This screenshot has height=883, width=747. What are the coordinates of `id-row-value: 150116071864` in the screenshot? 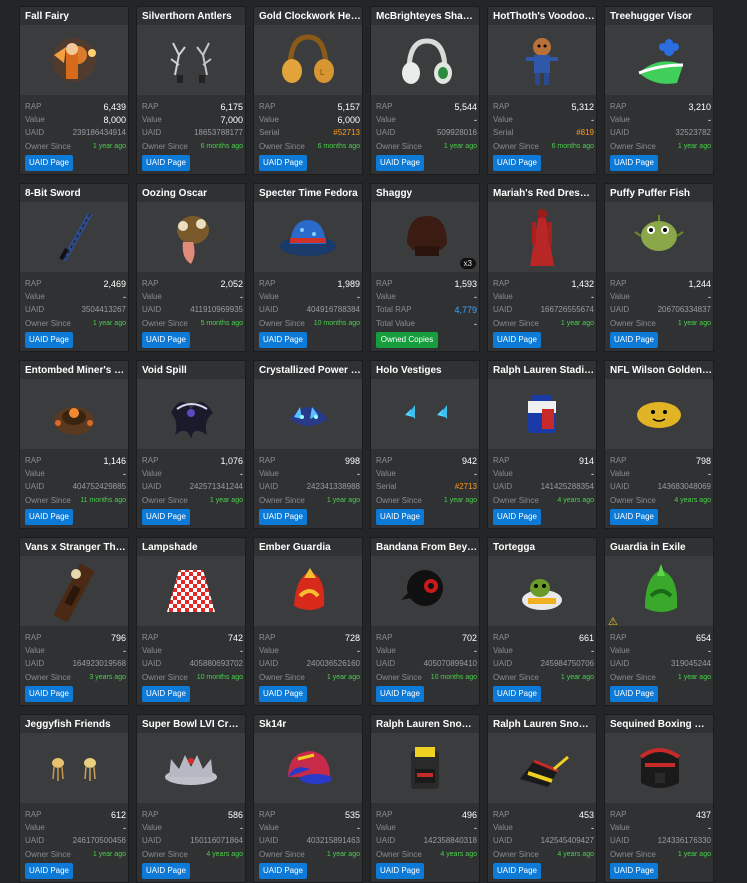 It's located at (216, 840).